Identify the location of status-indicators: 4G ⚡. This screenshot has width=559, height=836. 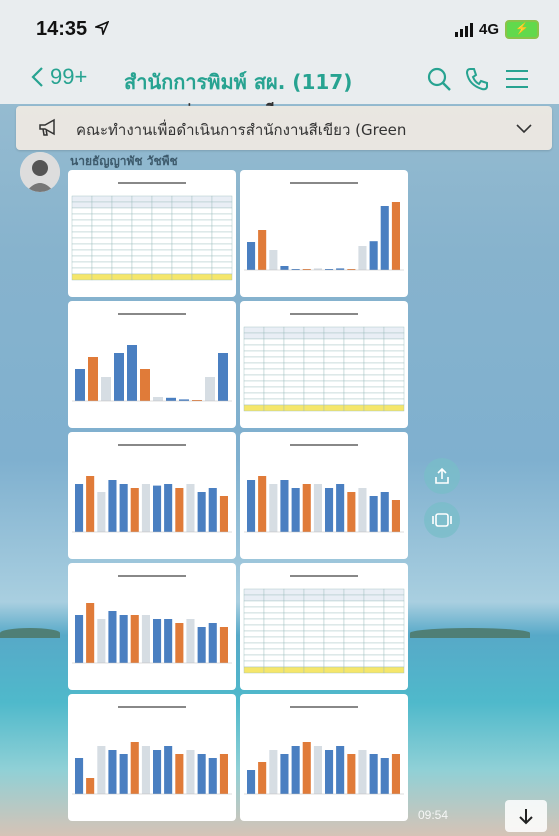
(496, 29).